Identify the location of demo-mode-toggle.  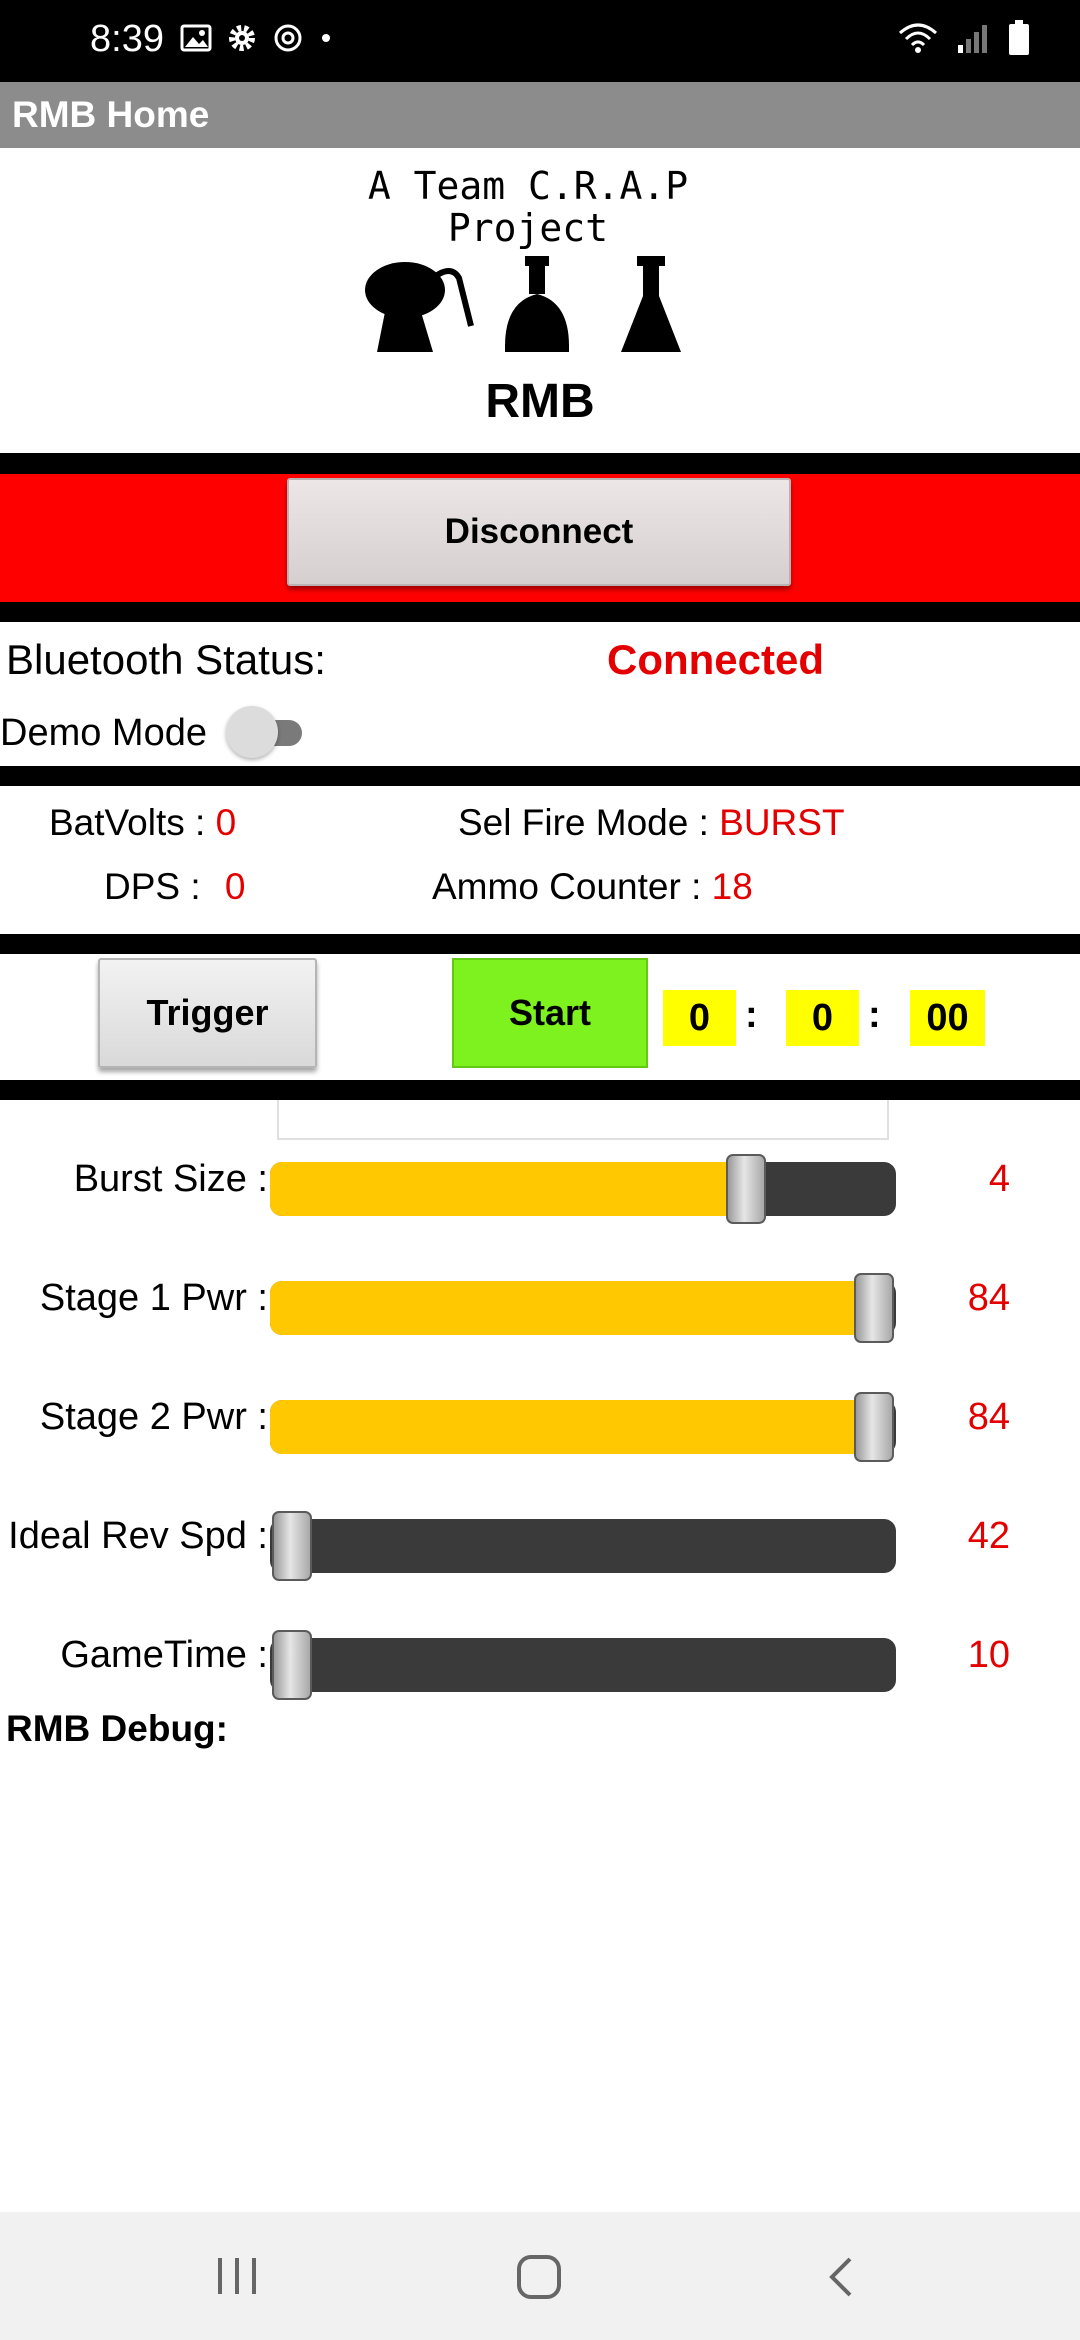
(268, 732).